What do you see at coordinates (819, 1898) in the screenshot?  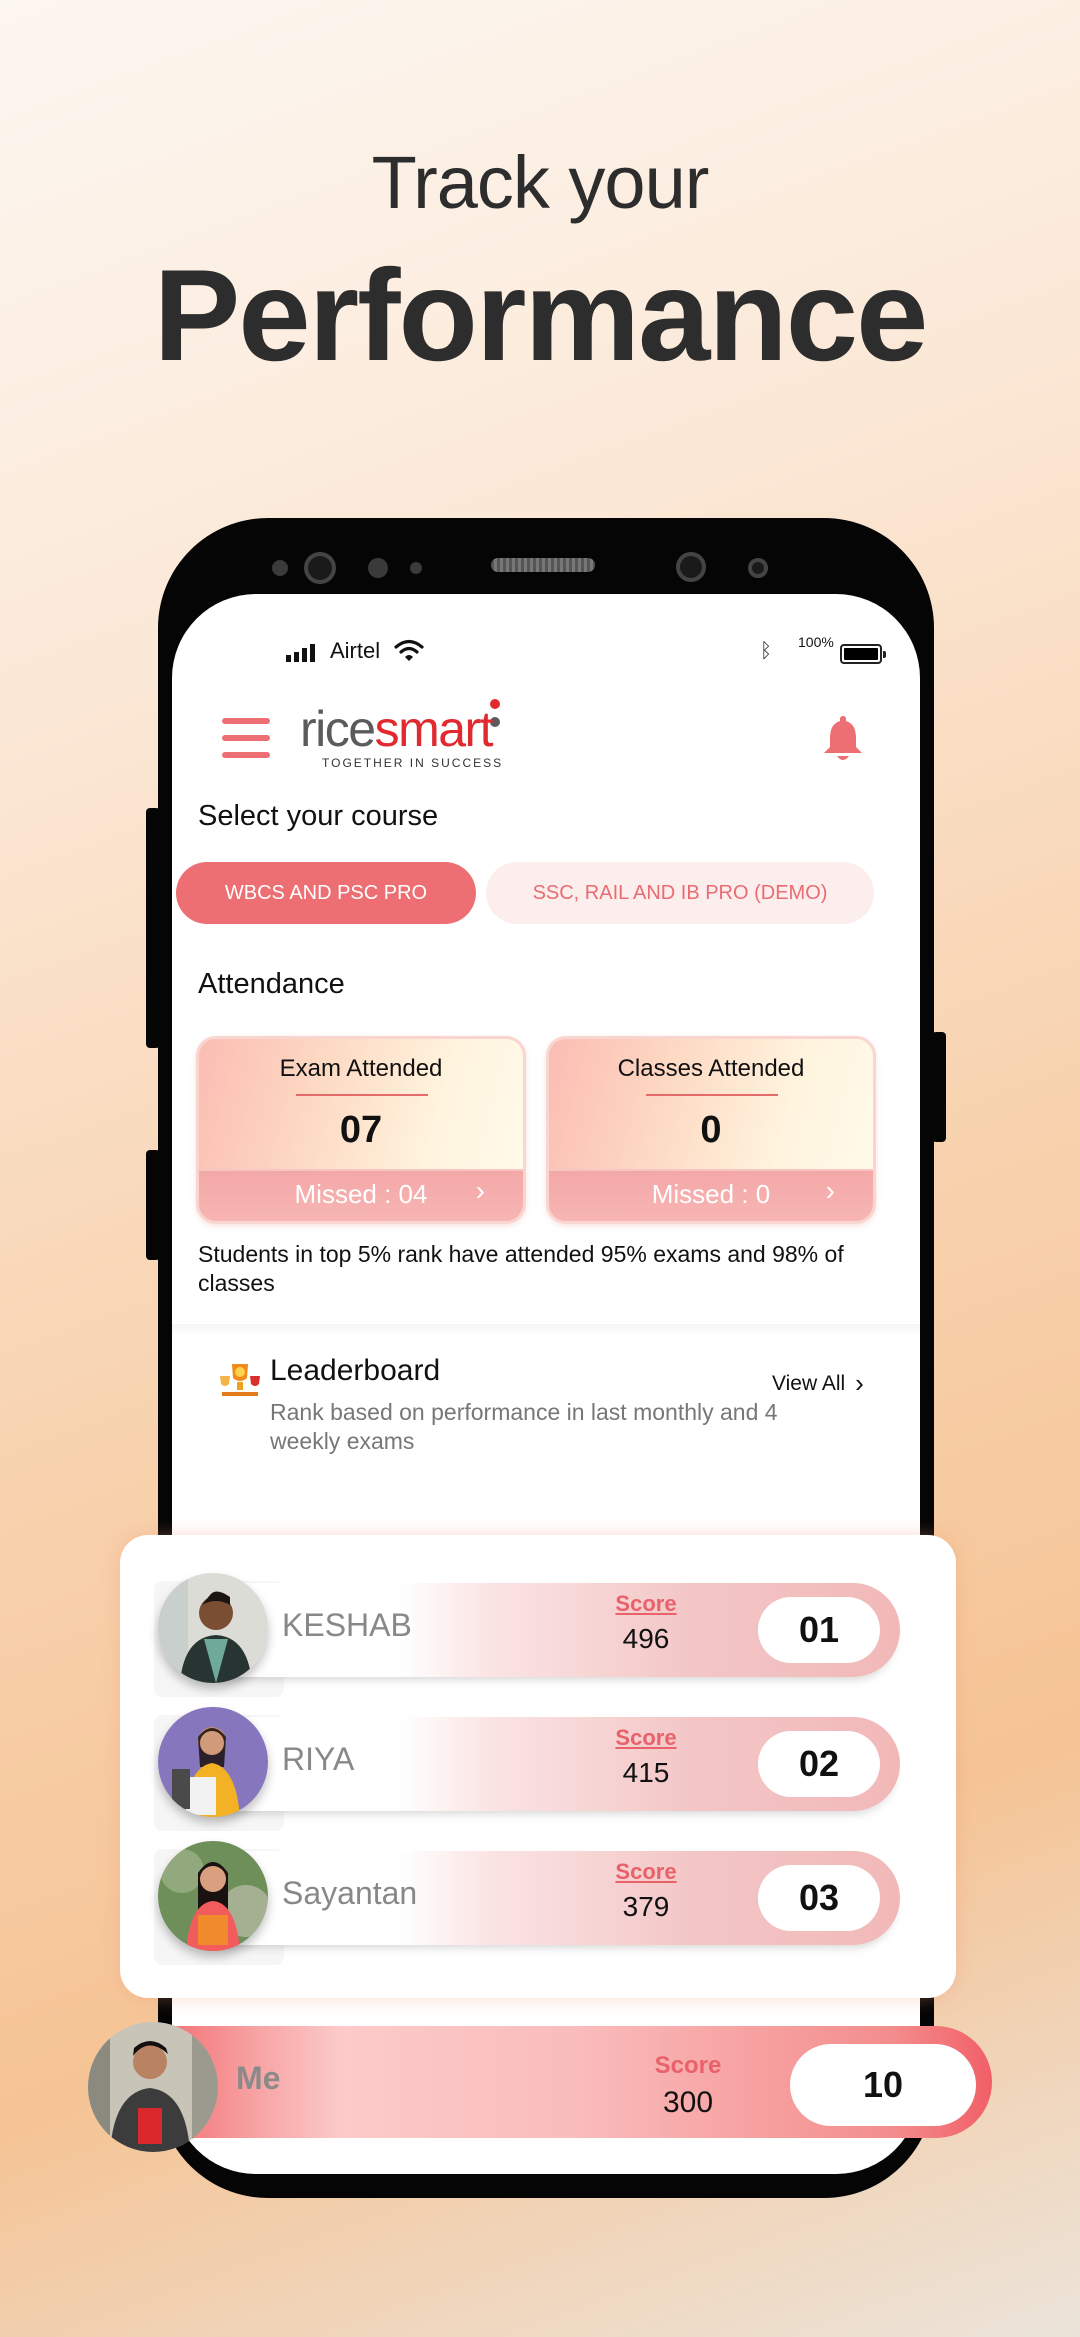 I see `leader-rank: 03` at bounding box center [819, 1898].